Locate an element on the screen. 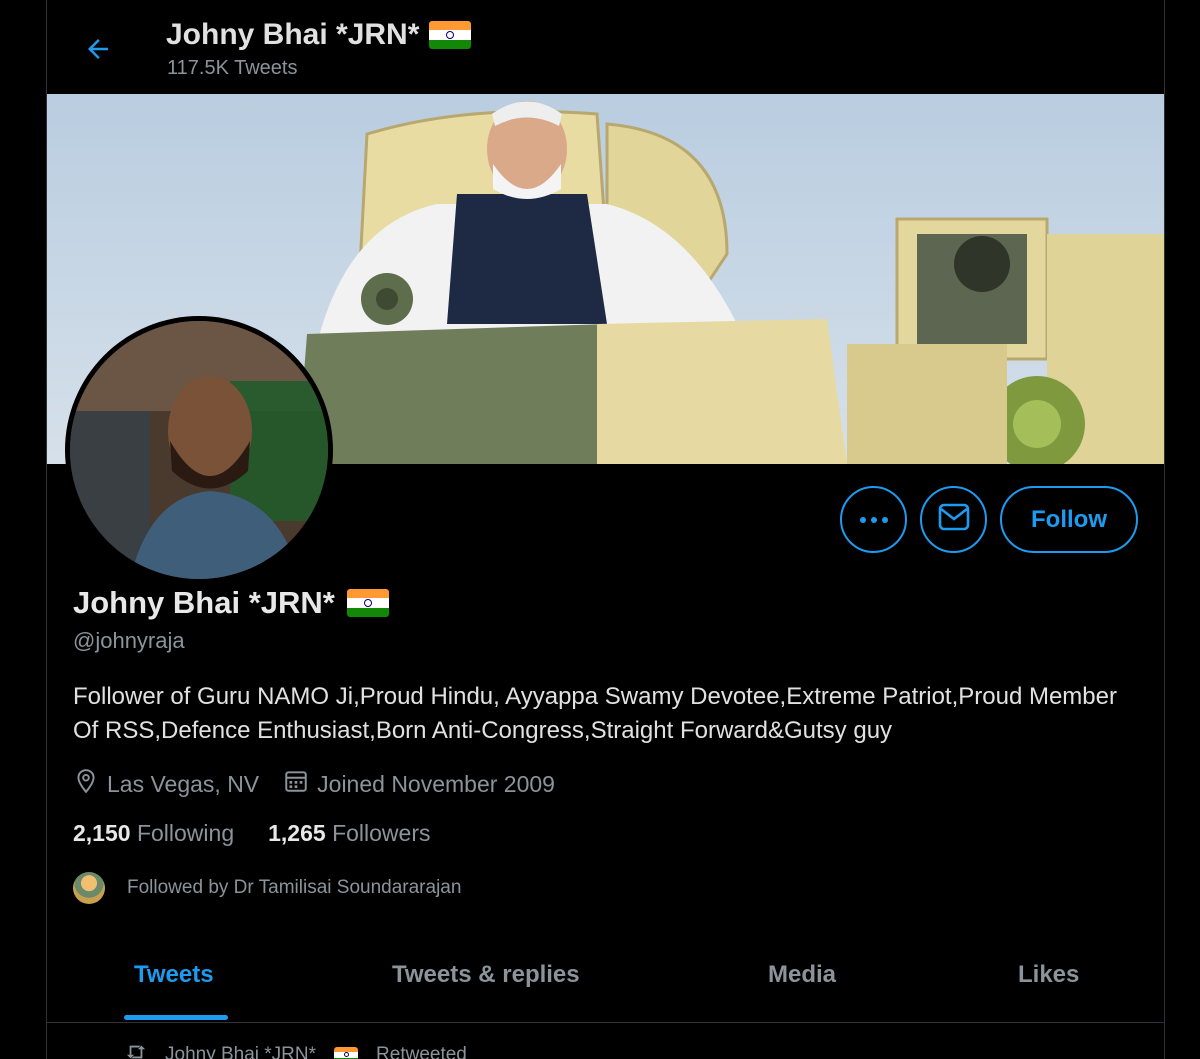  profile-name: Johny Bhai *JRN* is located at coordinates (231, 603).